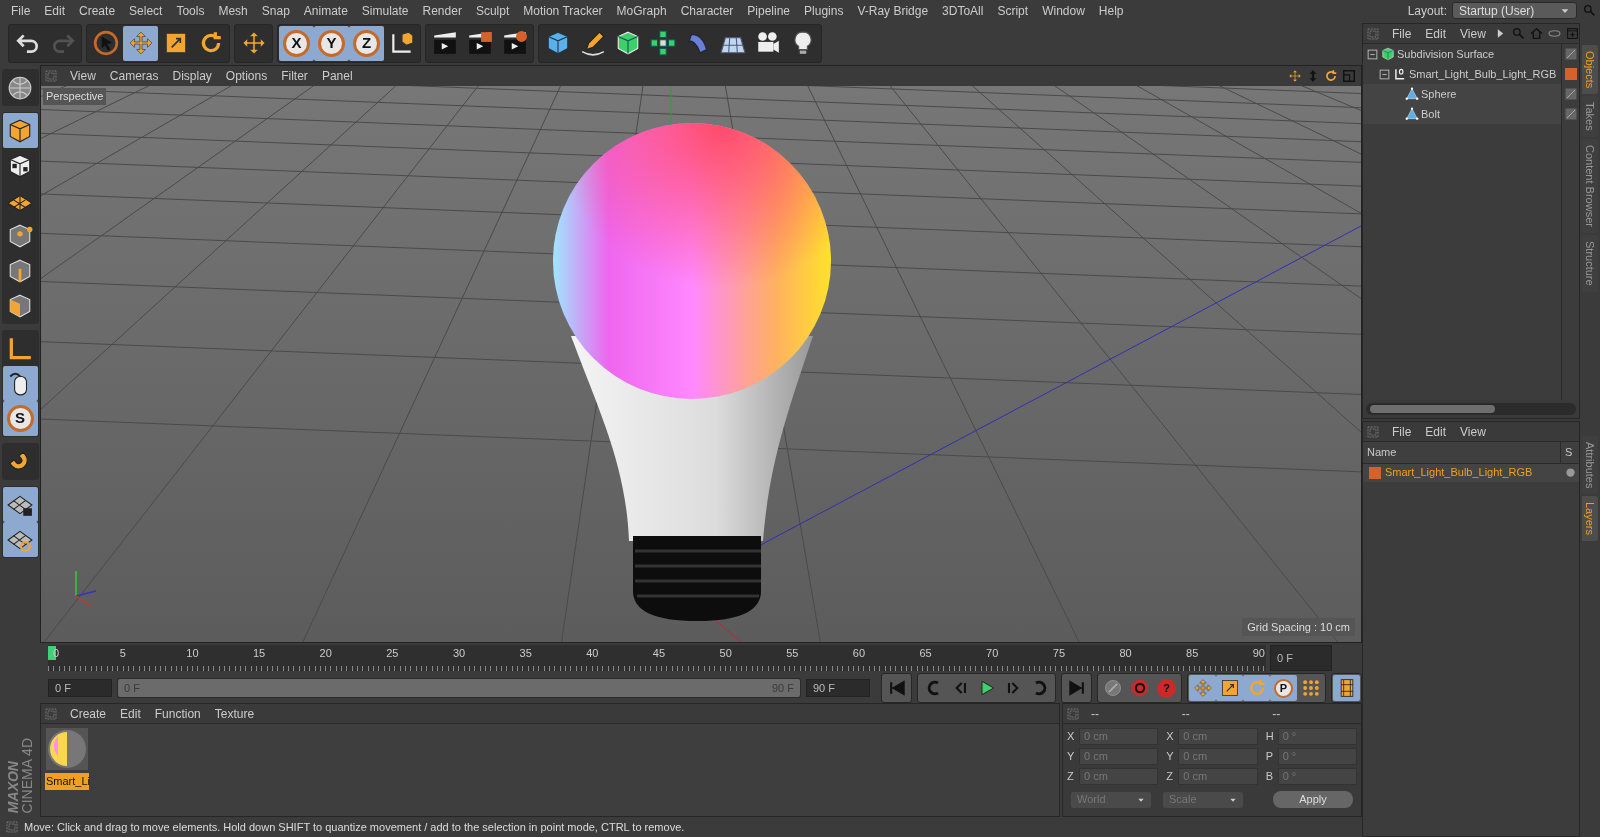  I want to click on menu-item: Animate, so click(325, 10).